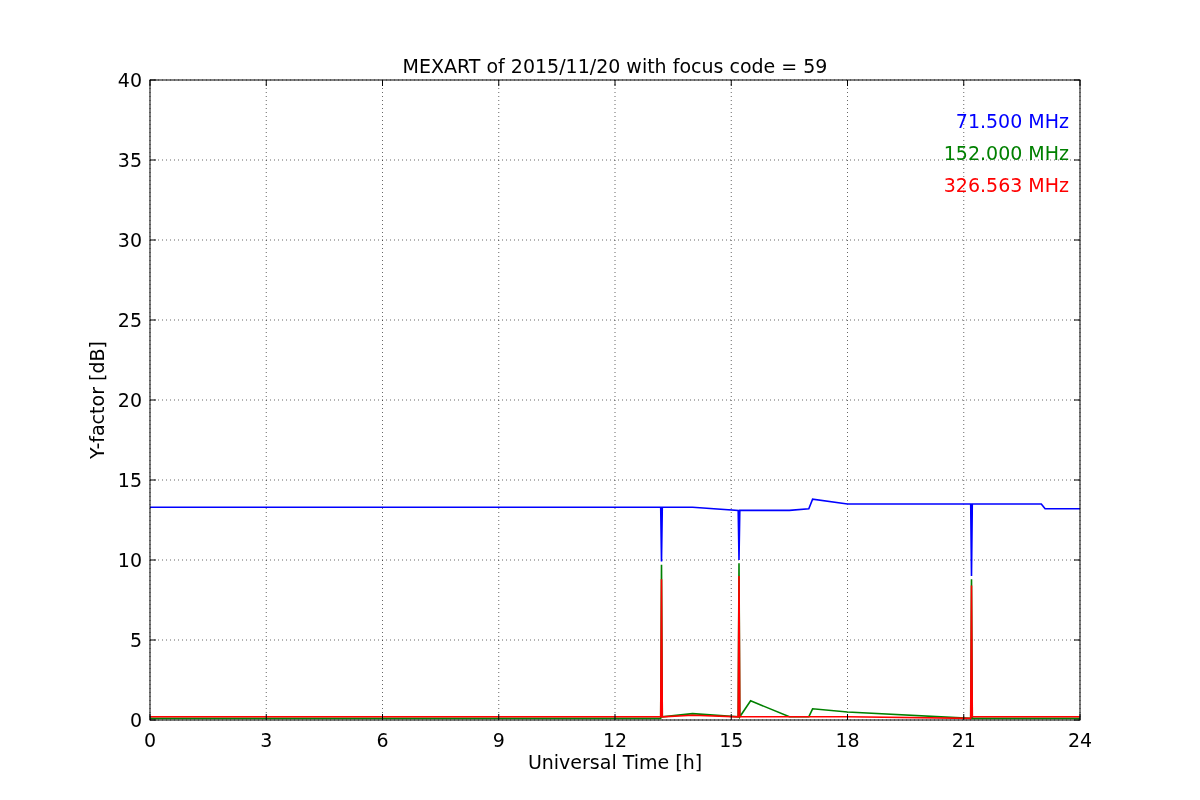 This screenshot has width=1200, height=800. I want to click on x-tick-label: 12, so click(615, 740).